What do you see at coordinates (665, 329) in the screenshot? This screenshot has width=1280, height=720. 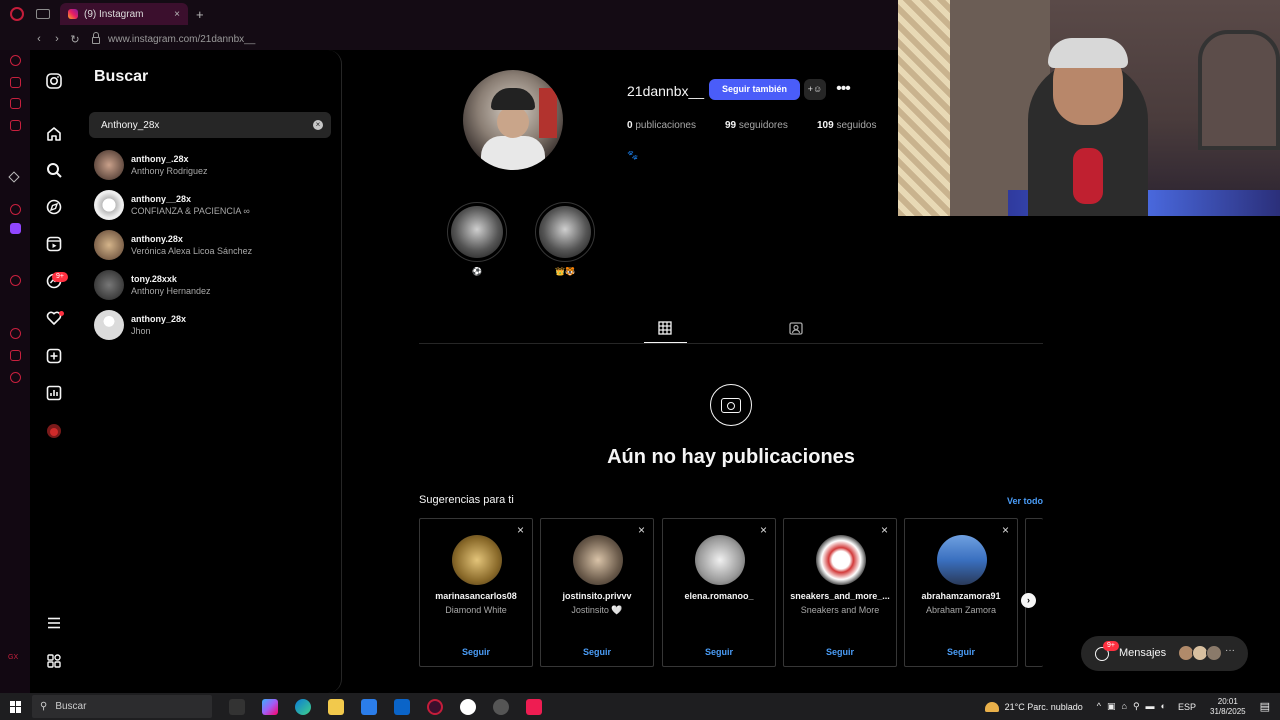 I see `posts-grid-icon` at bounding box center [665, 329].